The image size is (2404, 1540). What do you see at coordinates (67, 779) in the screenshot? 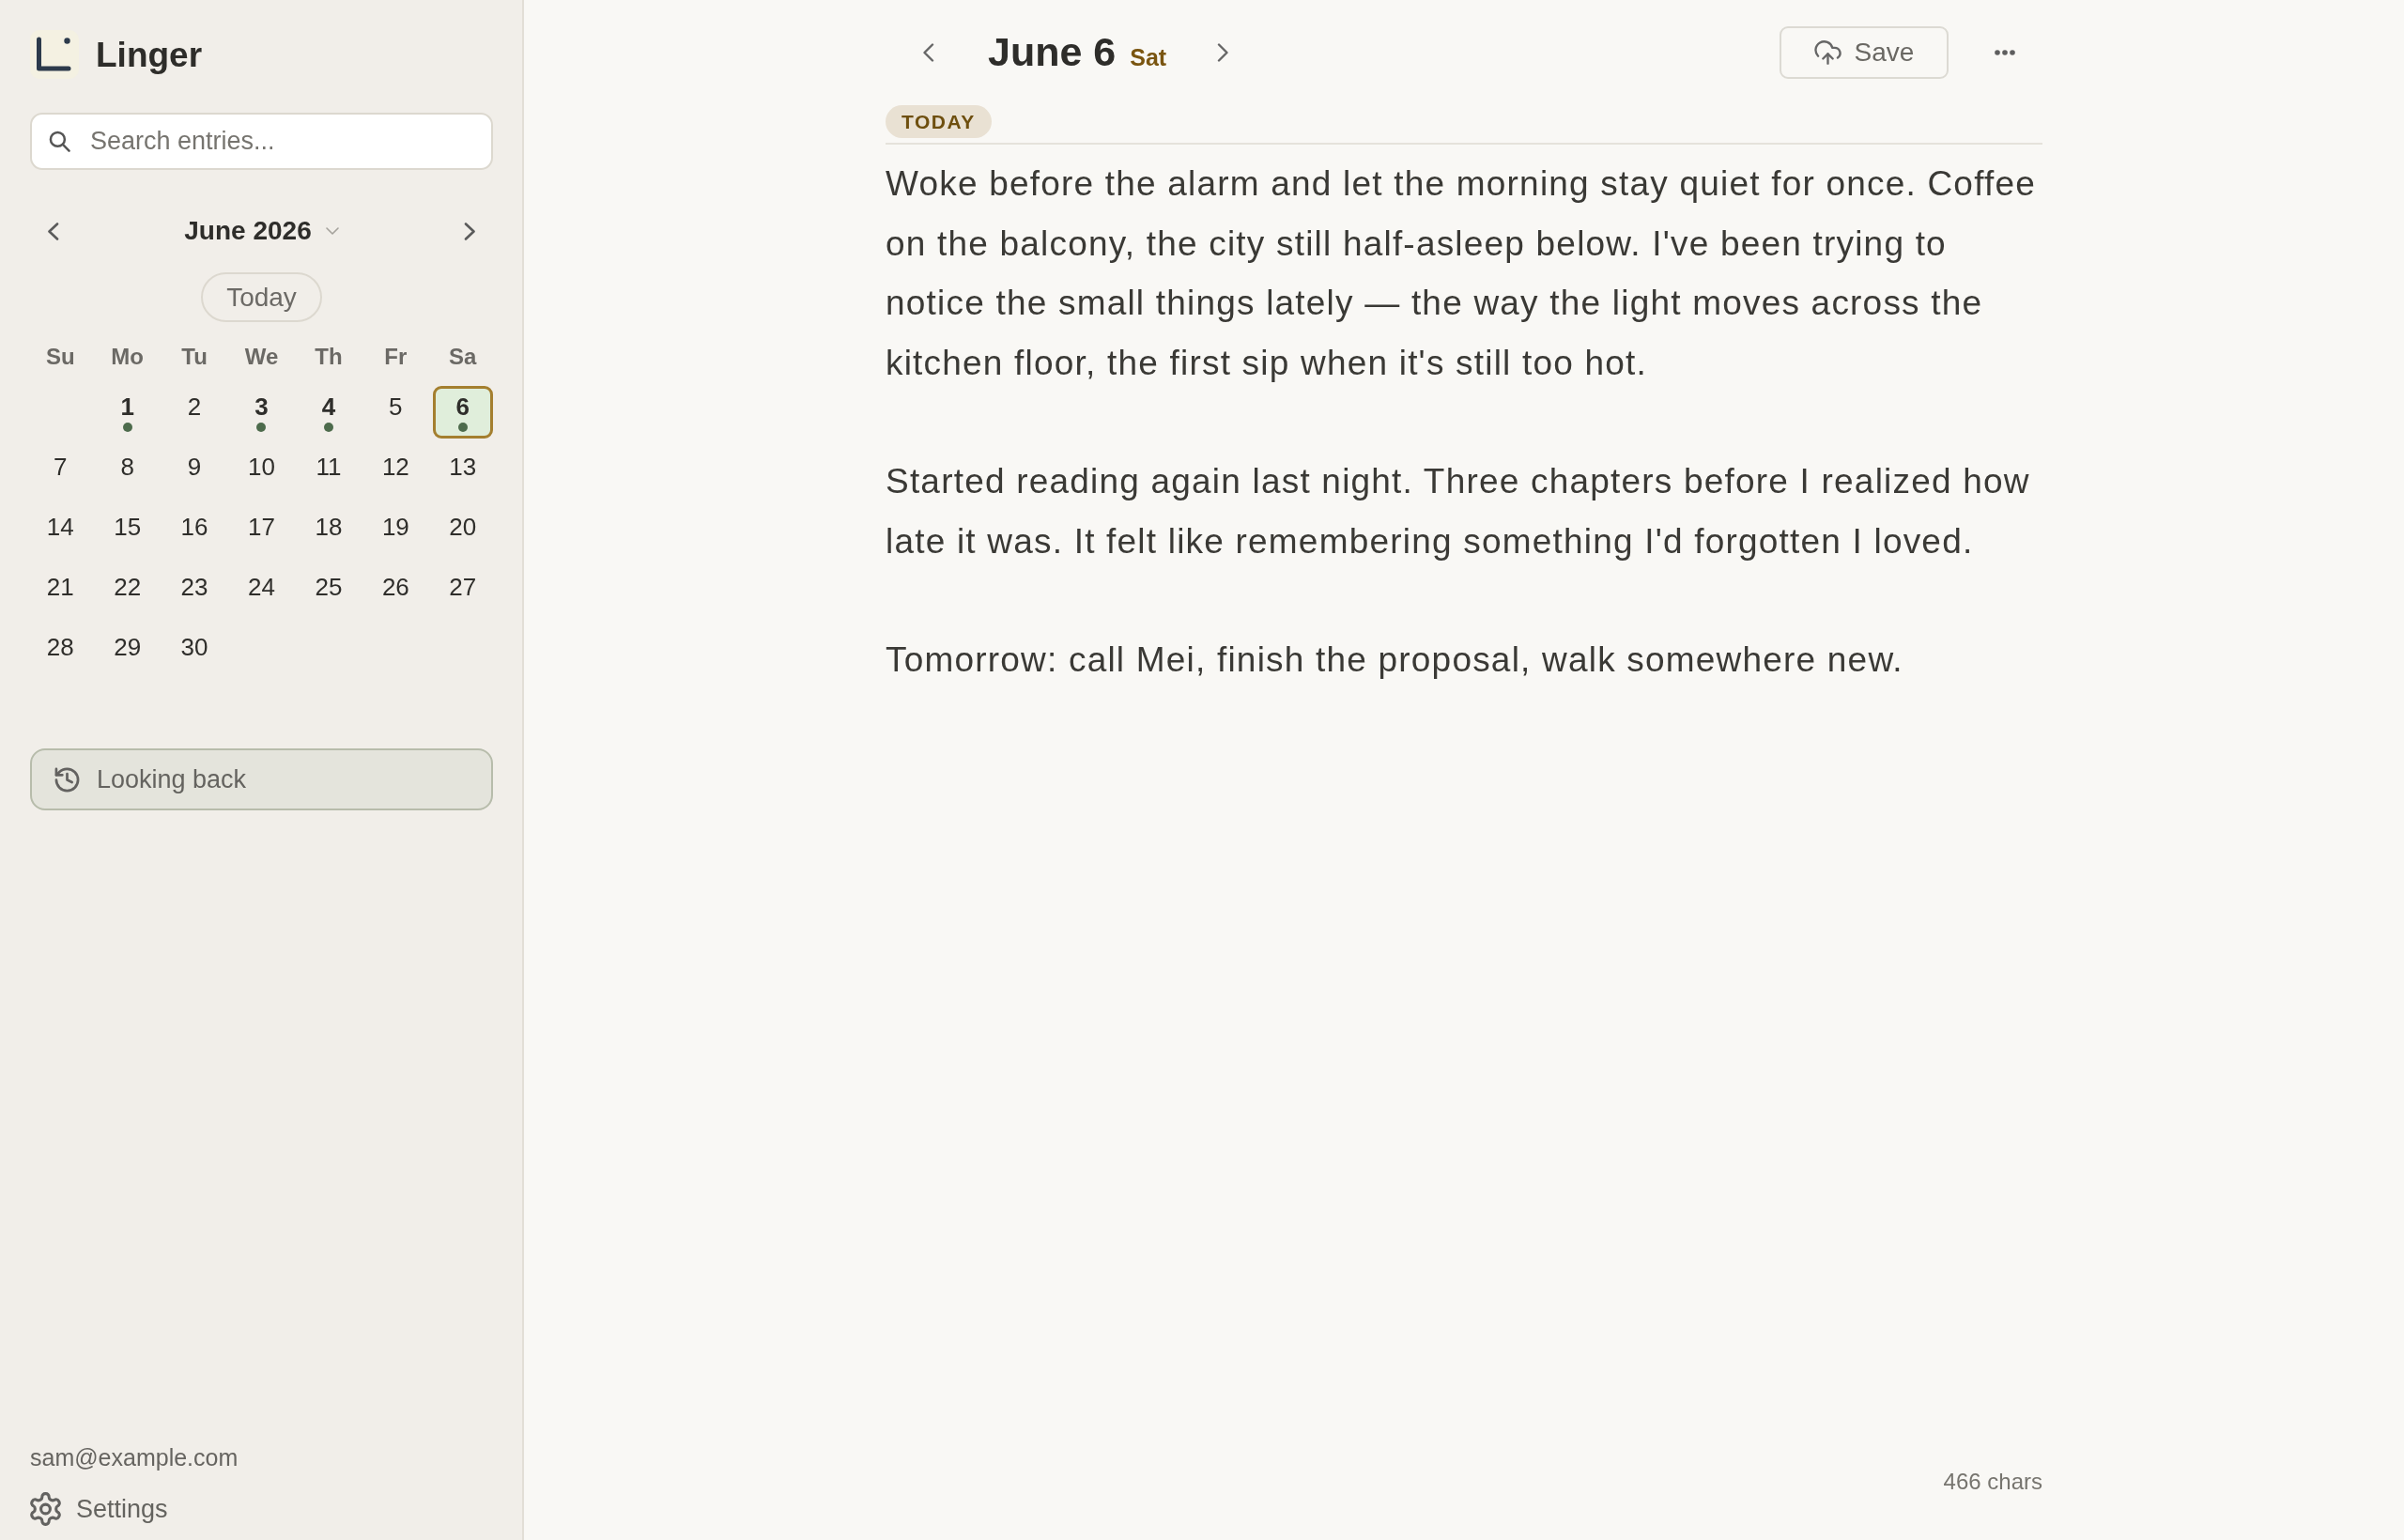
I see `history-icon` at bounding box center [67, 779].